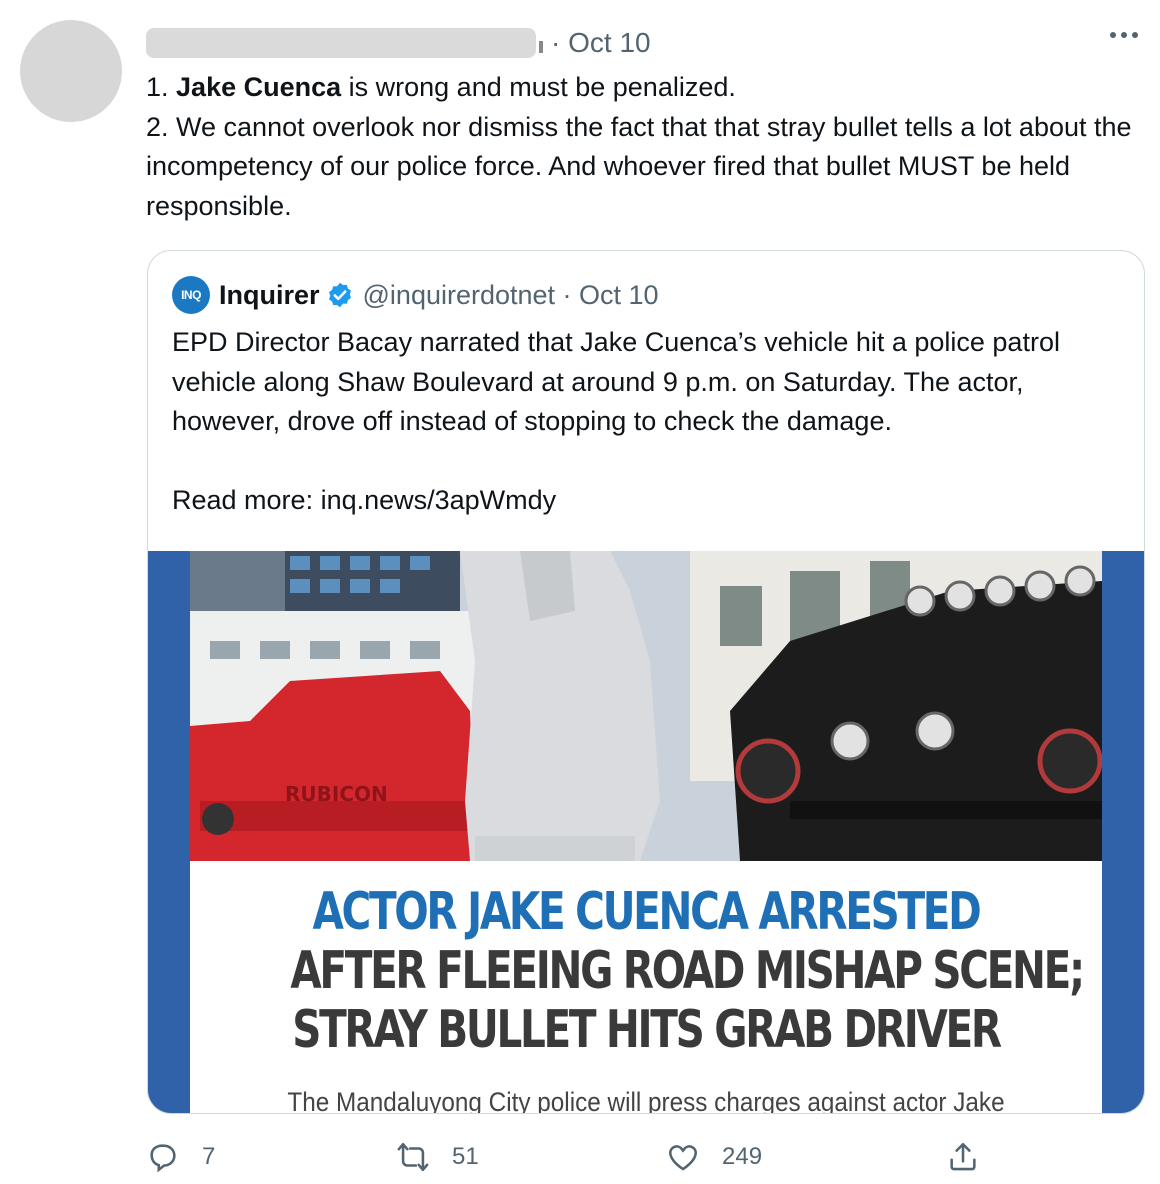 The height and width of the screenshot is (1184, 1160). Describe the element at coordinates (1124, 35) in the screenshot. I see `more-options-icon` at that location.